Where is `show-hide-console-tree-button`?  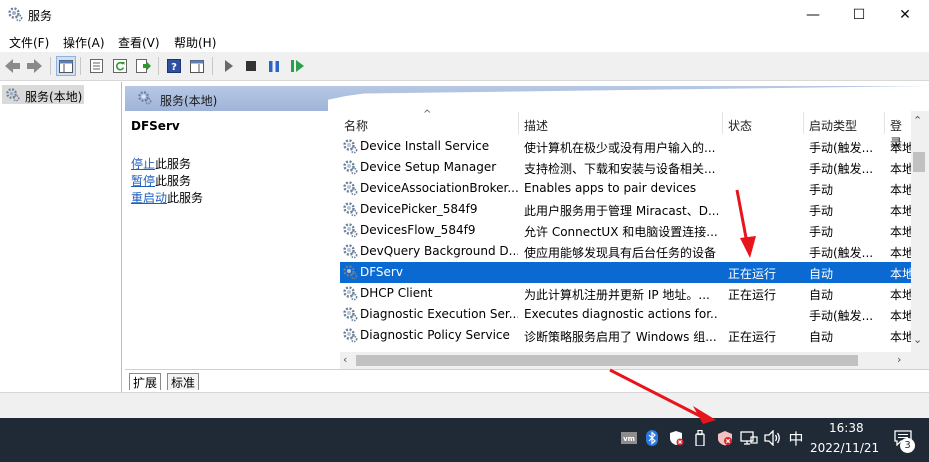 show-hide-console-tree-button is located at coordinates (66, 66).